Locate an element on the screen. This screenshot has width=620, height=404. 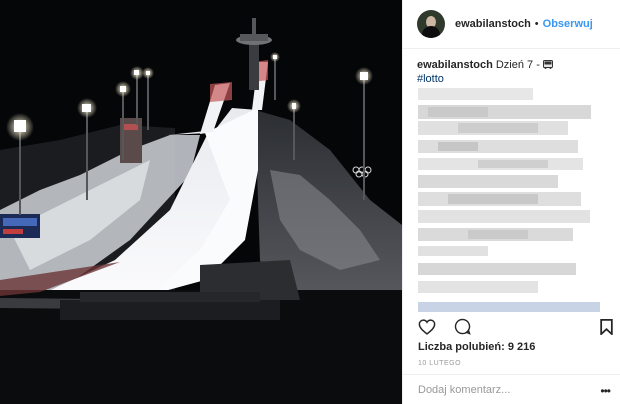
heart-icon is located at coordinates (427, 326).